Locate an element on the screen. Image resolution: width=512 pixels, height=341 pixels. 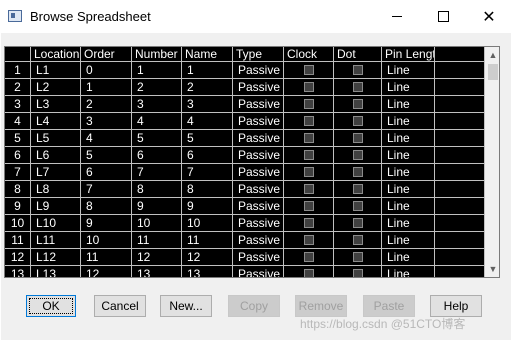
cell-order: 0 is located at coordinates (106, 70).